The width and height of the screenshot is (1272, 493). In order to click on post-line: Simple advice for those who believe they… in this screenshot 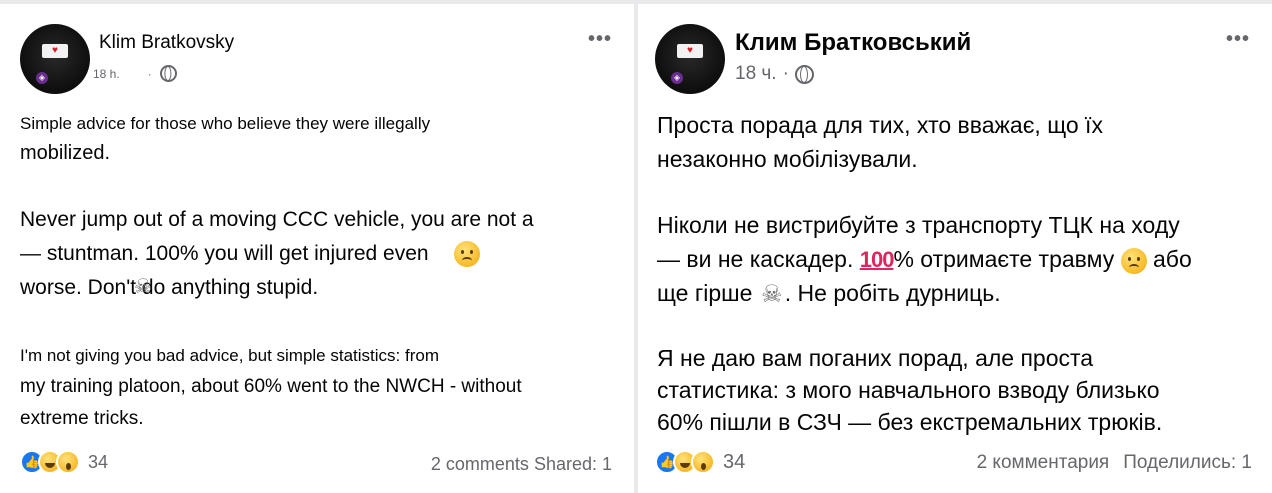, I will do `click(225, 123)`.